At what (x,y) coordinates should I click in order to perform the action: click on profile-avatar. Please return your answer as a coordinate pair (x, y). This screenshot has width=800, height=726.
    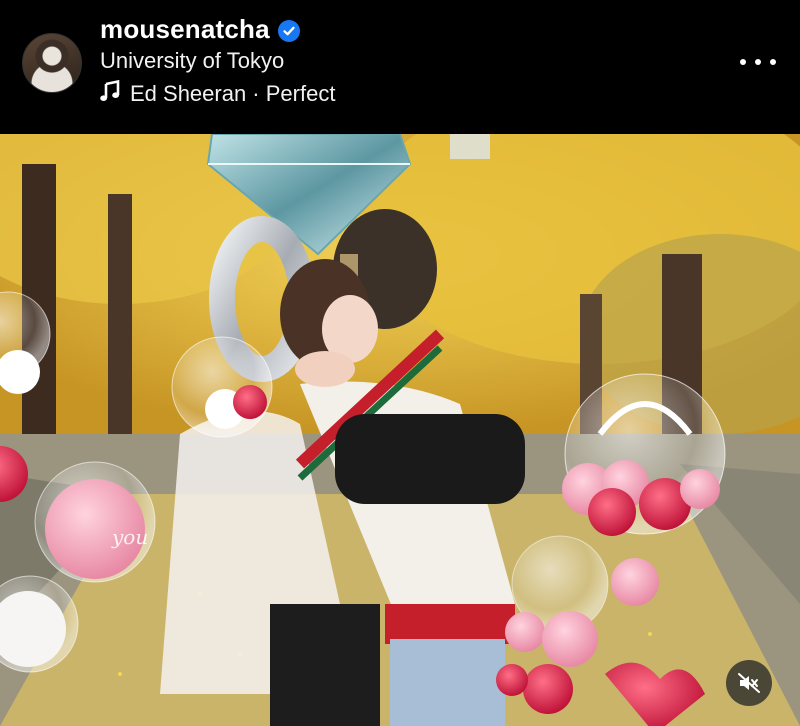
    Looking at the image, I should click on (52, 63).